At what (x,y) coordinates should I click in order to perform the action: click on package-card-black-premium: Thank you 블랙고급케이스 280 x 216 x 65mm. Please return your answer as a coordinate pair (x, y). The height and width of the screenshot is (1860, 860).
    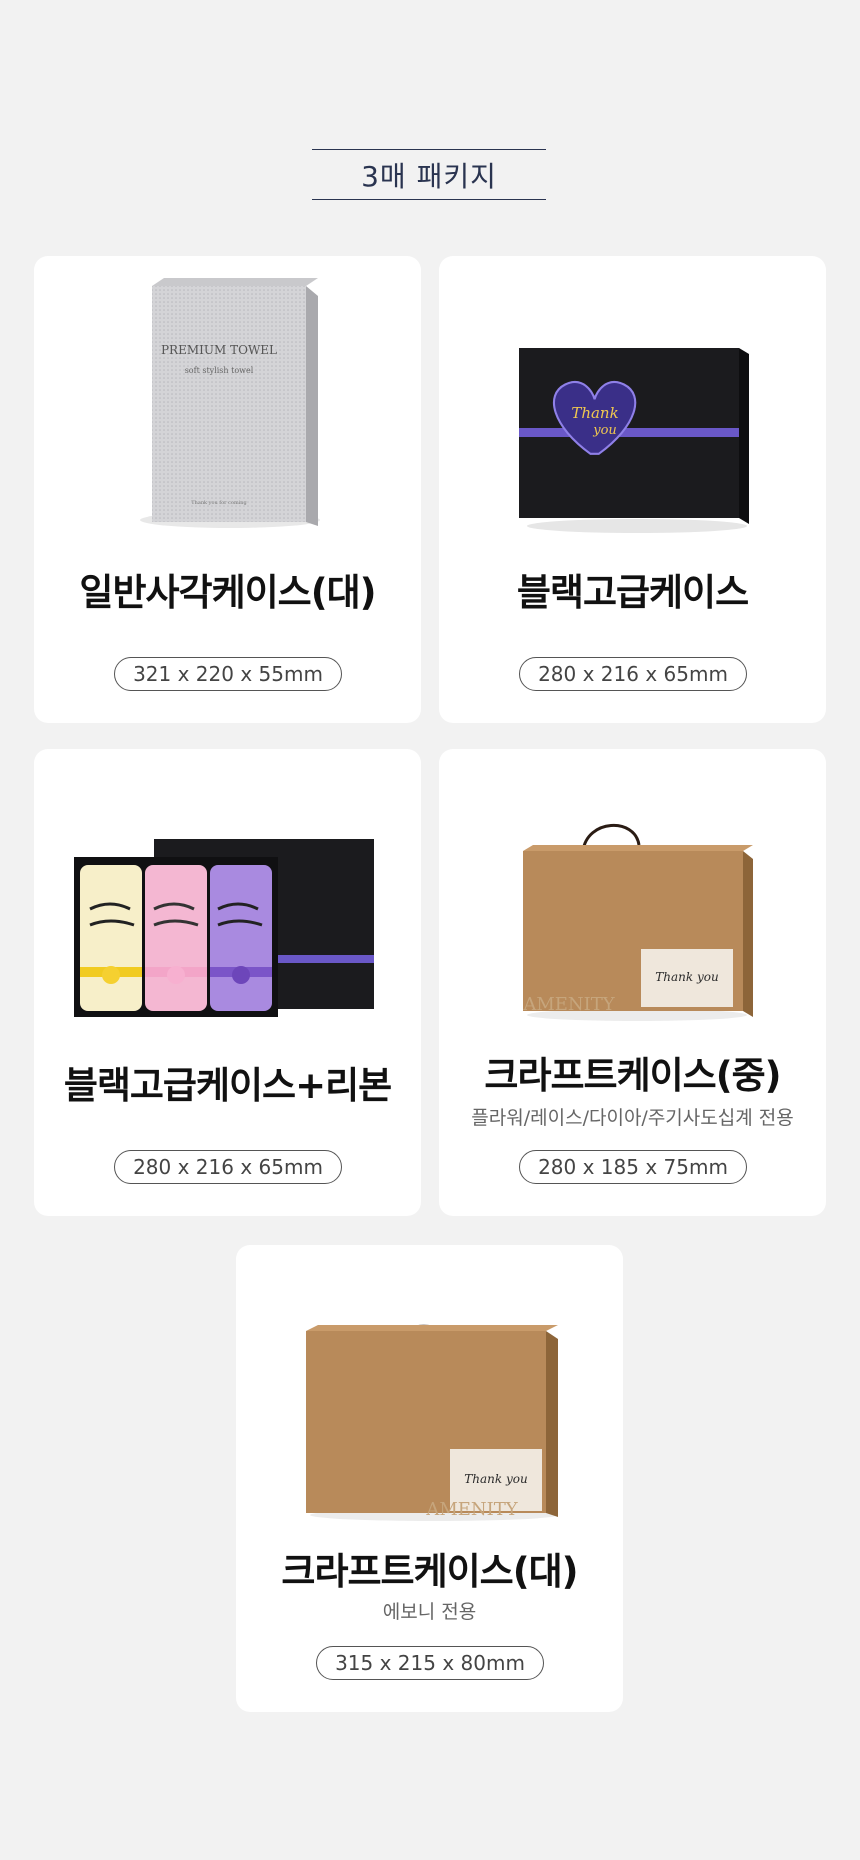
    Looking at the image, I should click on (632, 489).